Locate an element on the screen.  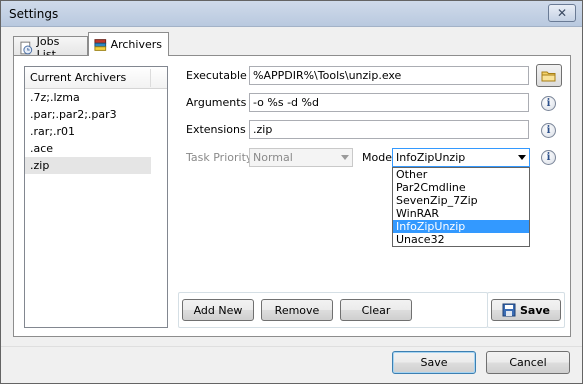
mode-option: SevenZip_7Zip is located at coordinates (461, 200).